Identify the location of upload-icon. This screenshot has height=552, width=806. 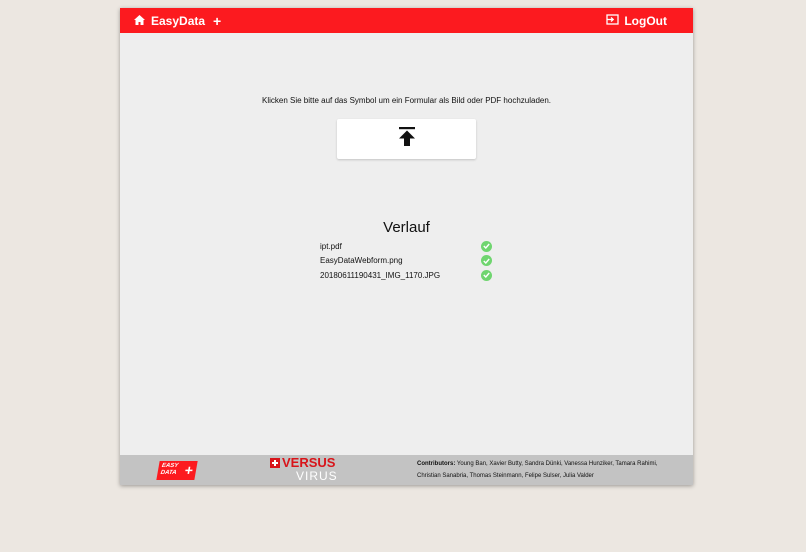
(406, 139).